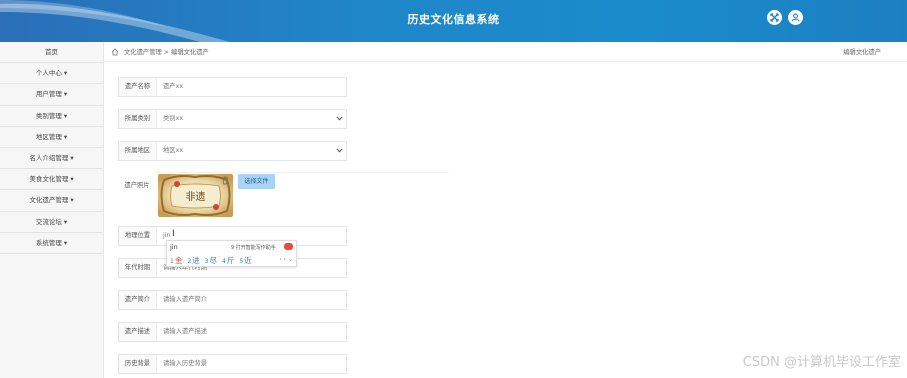  Describe the element at coordinates (138, 119) in the screenshot. I see `category-label: 所属类别` at that location.